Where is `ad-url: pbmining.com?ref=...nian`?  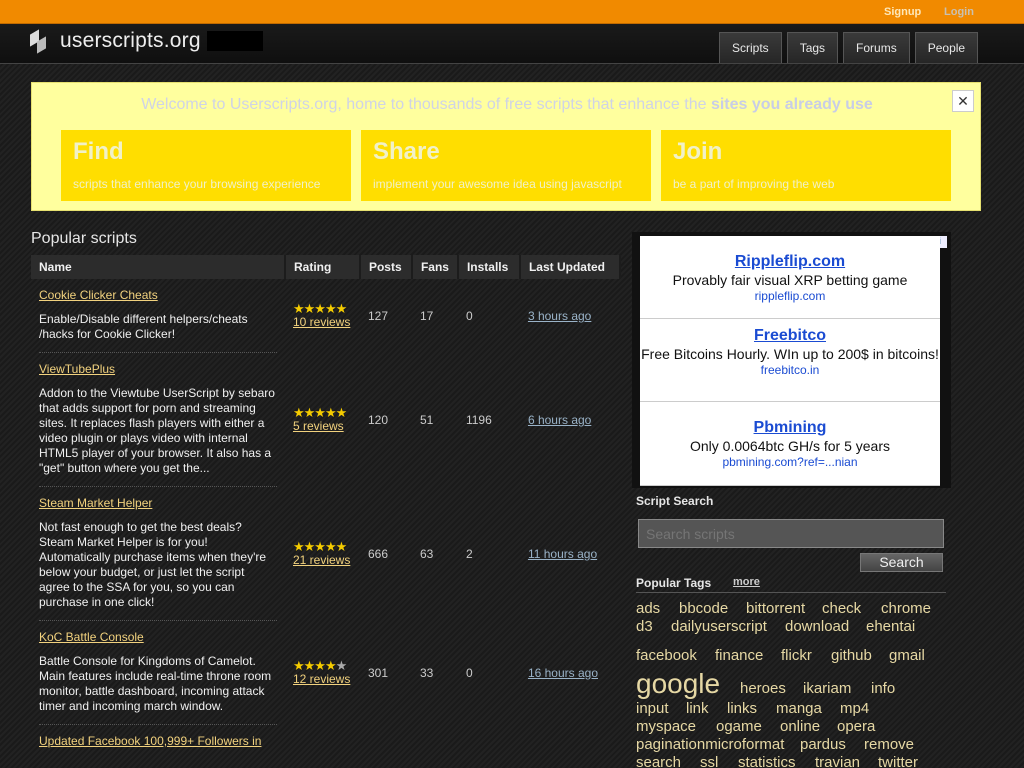 ad-url: pbmining.com?ref=...nian is located at coordinates (790, 462).